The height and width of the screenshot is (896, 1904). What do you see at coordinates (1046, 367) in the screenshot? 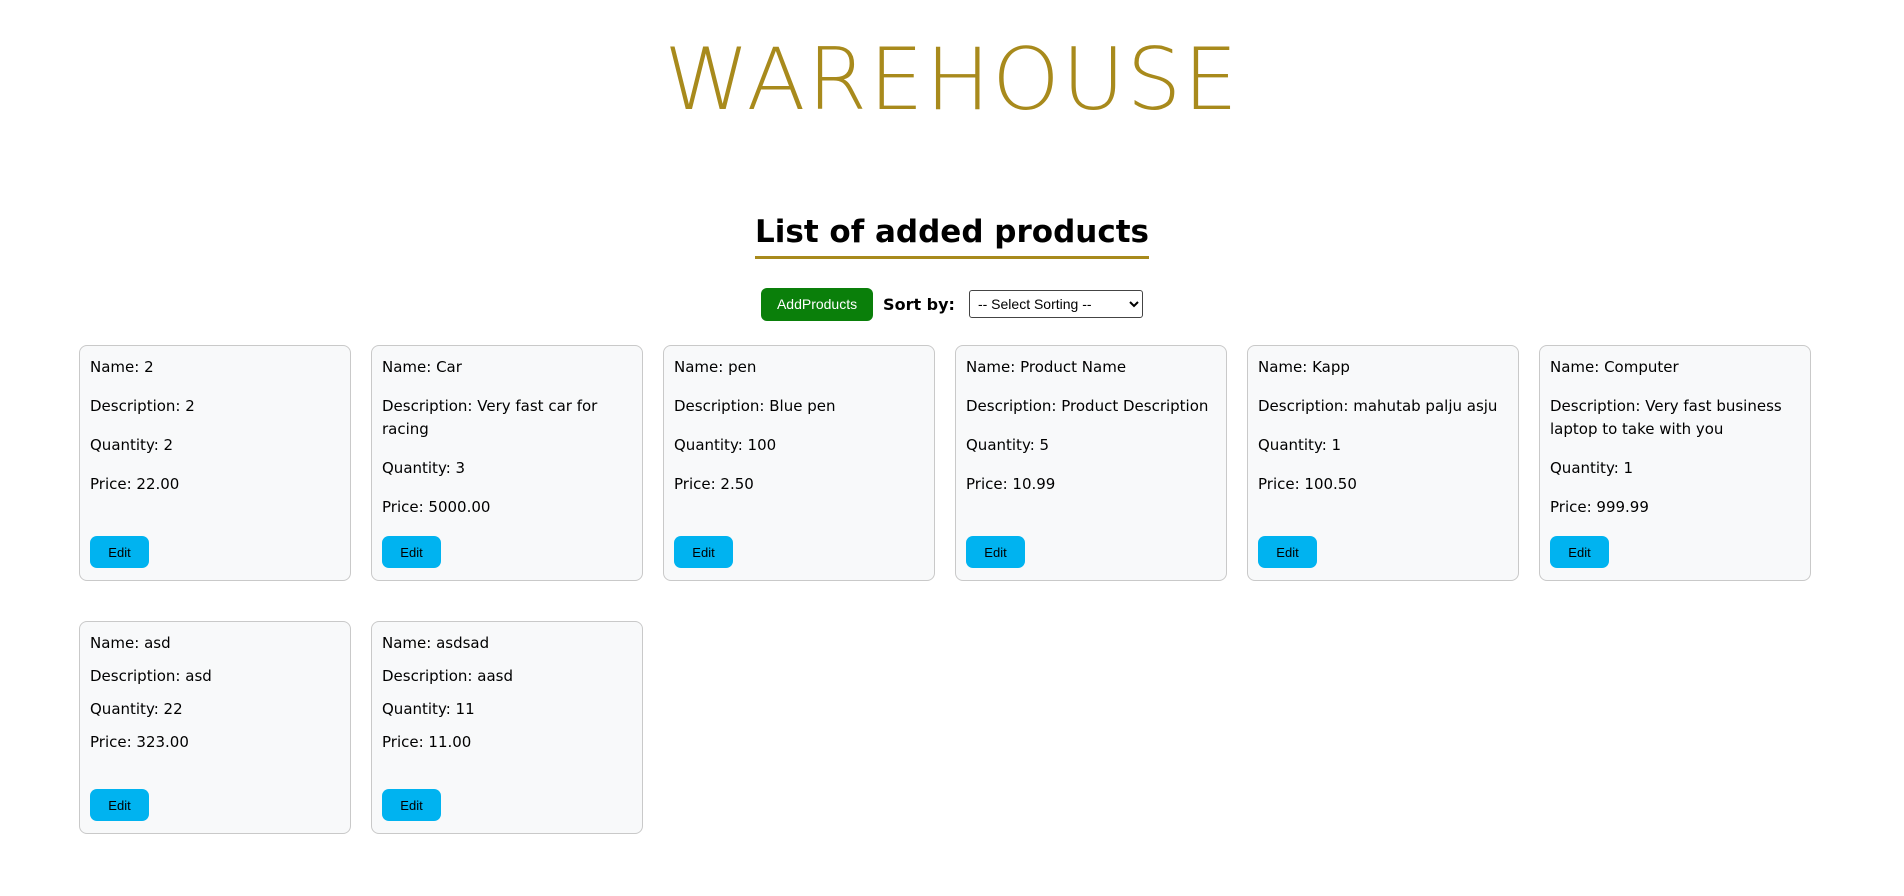
I see `product-name: Name: Product Name` at bounding box center [1046, 367].